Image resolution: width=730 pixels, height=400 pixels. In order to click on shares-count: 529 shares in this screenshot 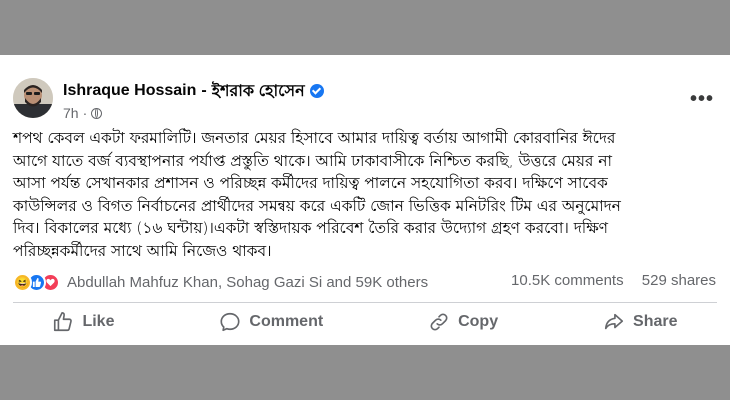, I will do `click(679, 280)`.